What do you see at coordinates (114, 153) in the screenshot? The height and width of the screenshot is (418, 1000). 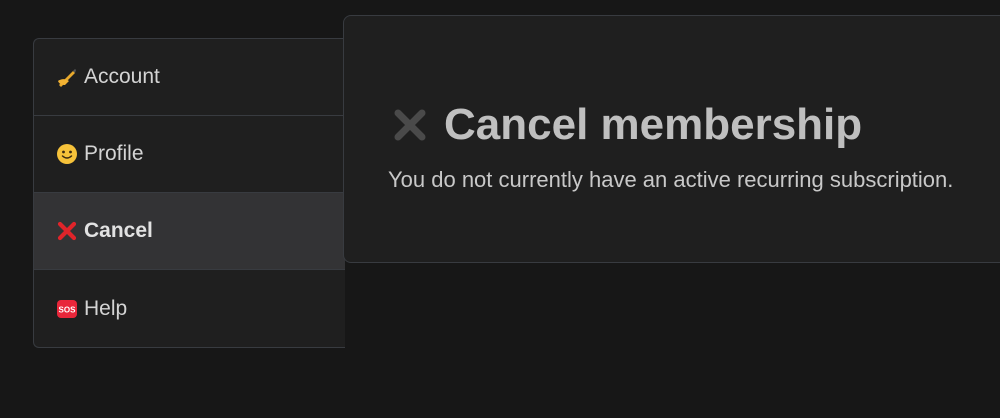 I see `sidebar-item-label: Profile` at bounding box center [114, 153].